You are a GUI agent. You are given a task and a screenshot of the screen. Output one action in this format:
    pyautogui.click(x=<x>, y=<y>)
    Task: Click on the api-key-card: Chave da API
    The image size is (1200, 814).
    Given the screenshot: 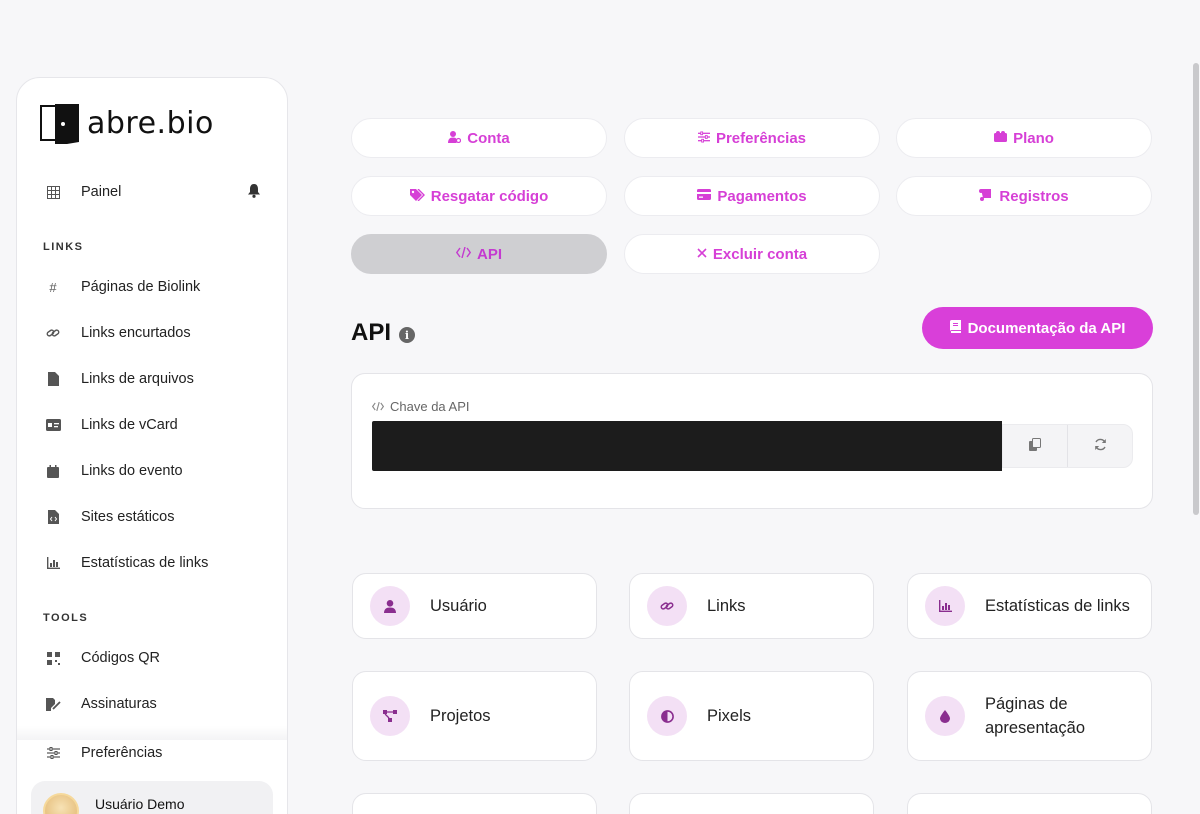 What is the action you would take?
    pyautogui.click(x=752, y=441)
    